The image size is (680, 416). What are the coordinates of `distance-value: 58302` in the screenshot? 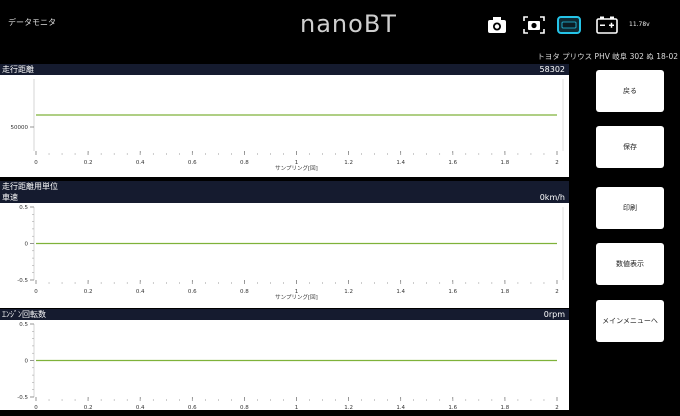 It's located at (552, 69).